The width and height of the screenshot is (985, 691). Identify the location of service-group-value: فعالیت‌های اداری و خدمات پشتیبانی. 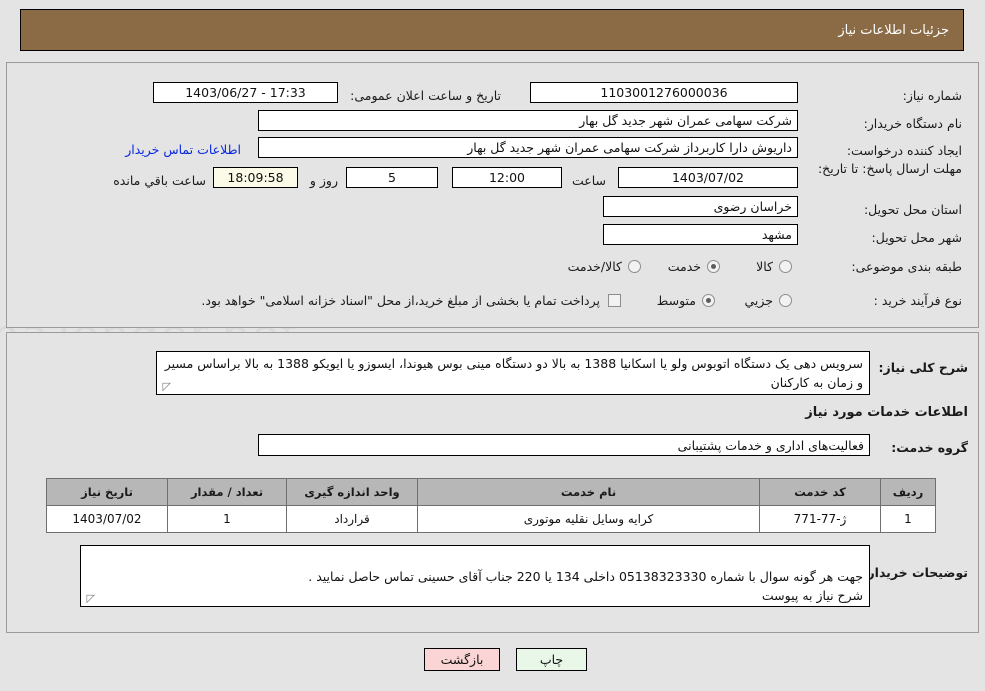
(564, 445).